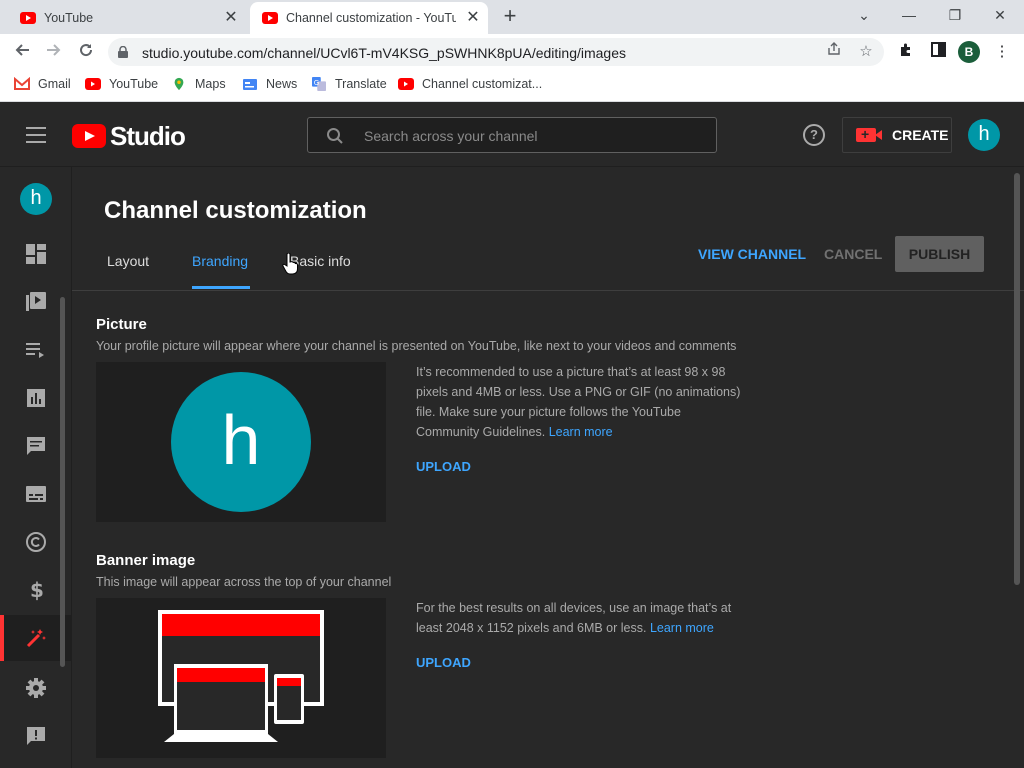 Image resolution: width=1024 pixels, height=768 pixels. I want to click on dollar-icon: $, so click(37, 590).